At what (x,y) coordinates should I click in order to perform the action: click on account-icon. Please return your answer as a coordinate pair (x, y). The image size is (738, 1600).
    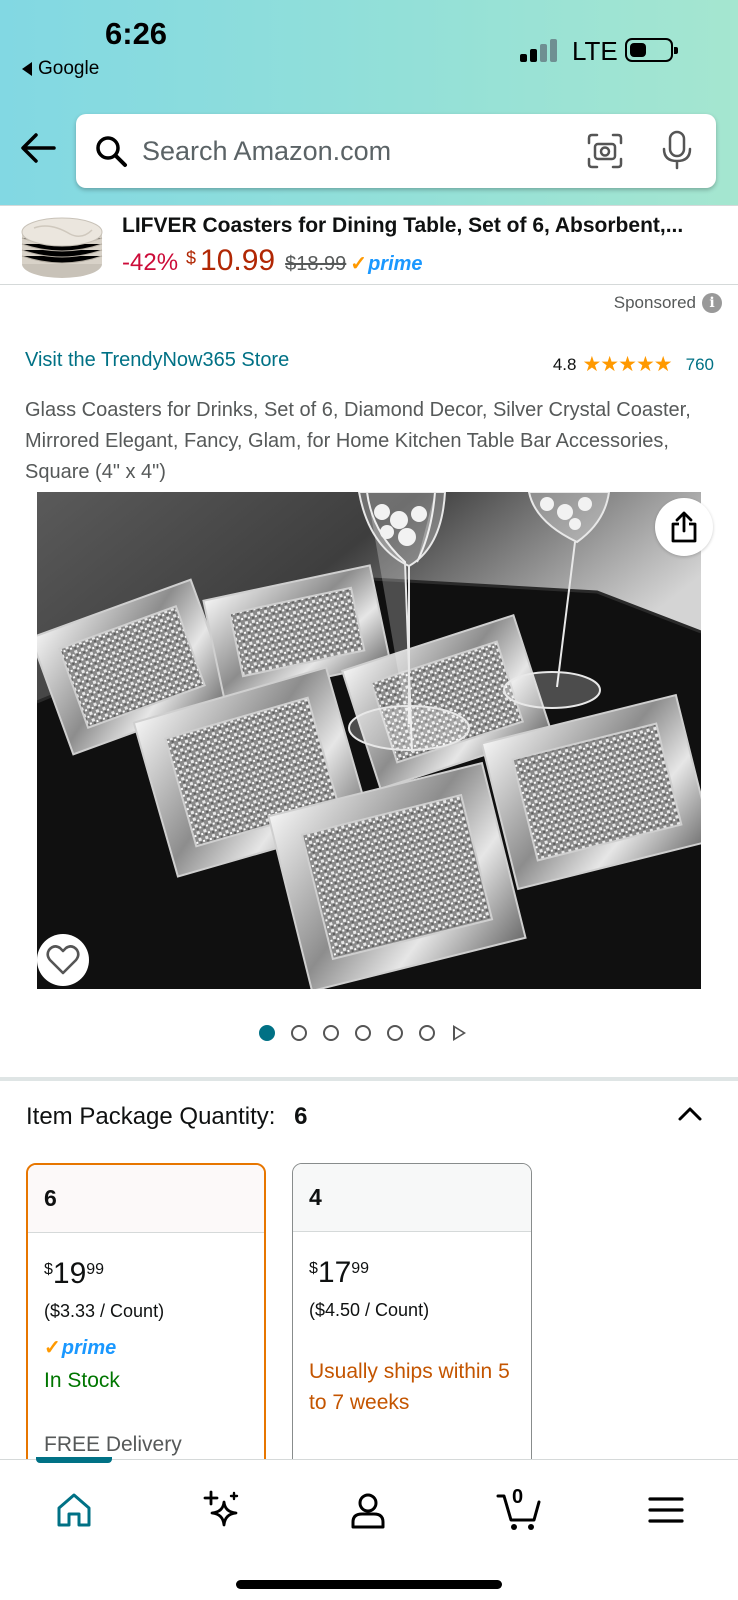
    Looking at the image, I should click on (368, 1511).